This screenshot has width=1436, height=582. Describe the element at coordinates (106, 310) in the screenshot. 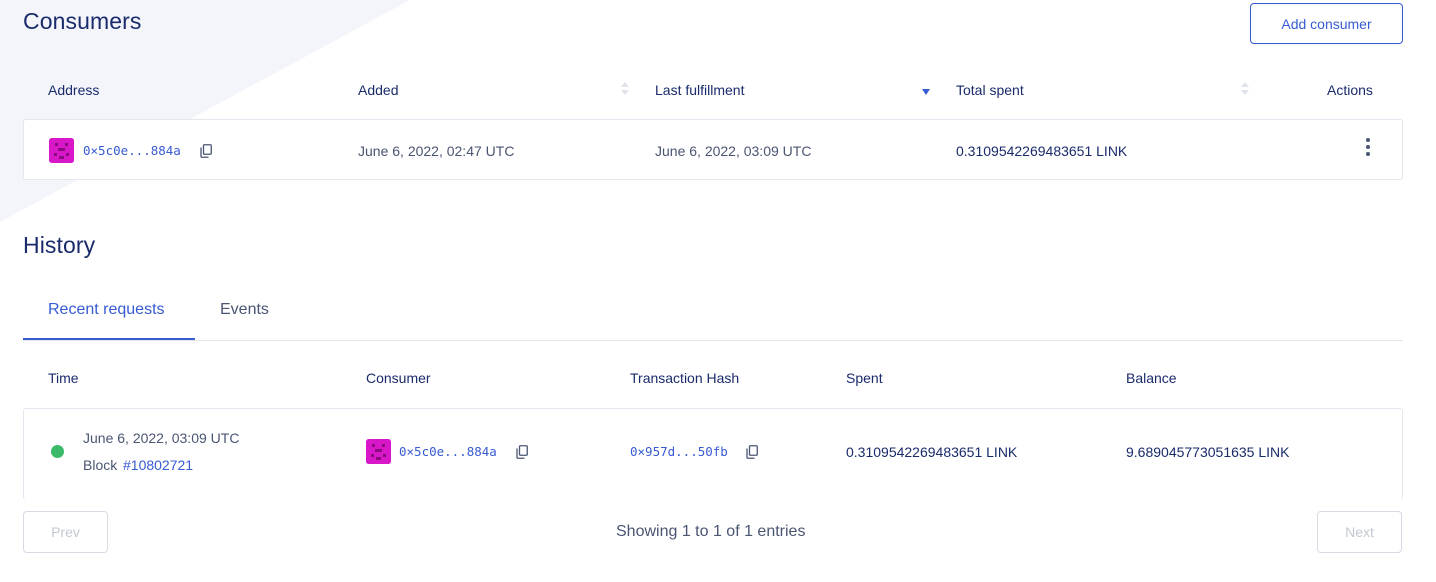

I see `tab-recent-requests: Recent requests` at that location.